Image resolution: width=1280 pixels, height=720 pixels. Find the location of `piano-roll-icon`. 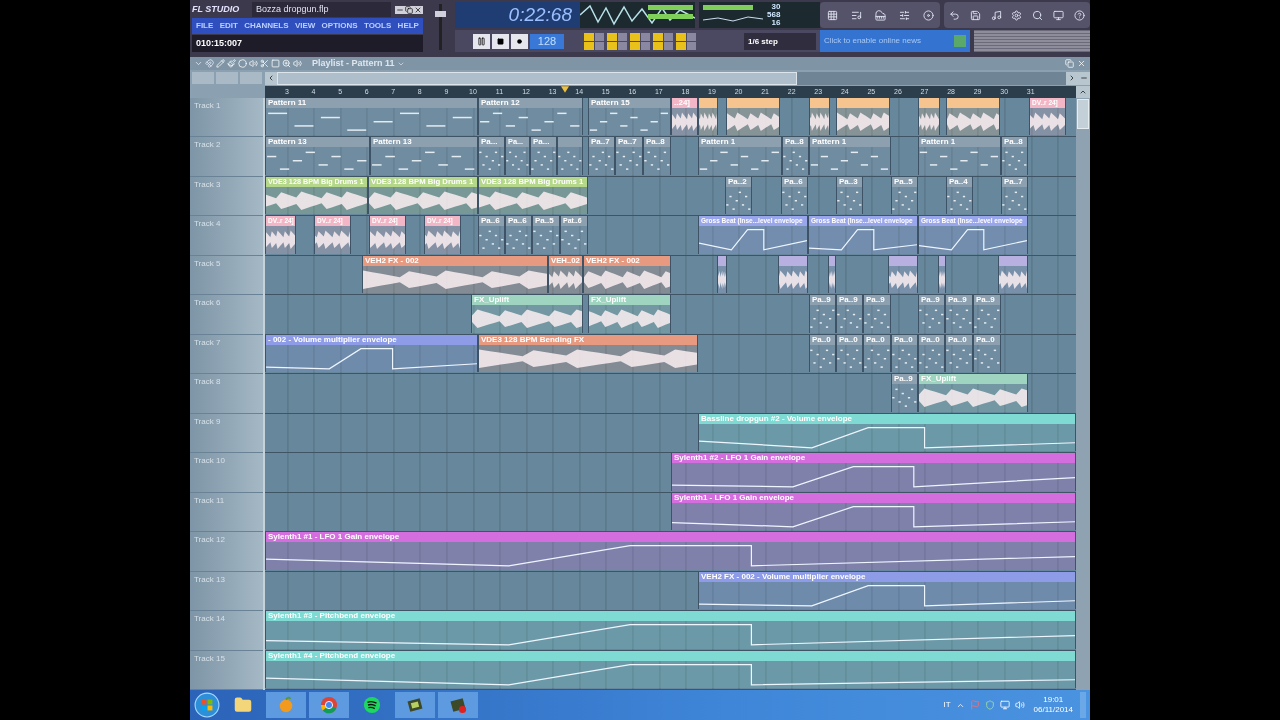

piano-roll-icon is located at coordinates (880, 15).